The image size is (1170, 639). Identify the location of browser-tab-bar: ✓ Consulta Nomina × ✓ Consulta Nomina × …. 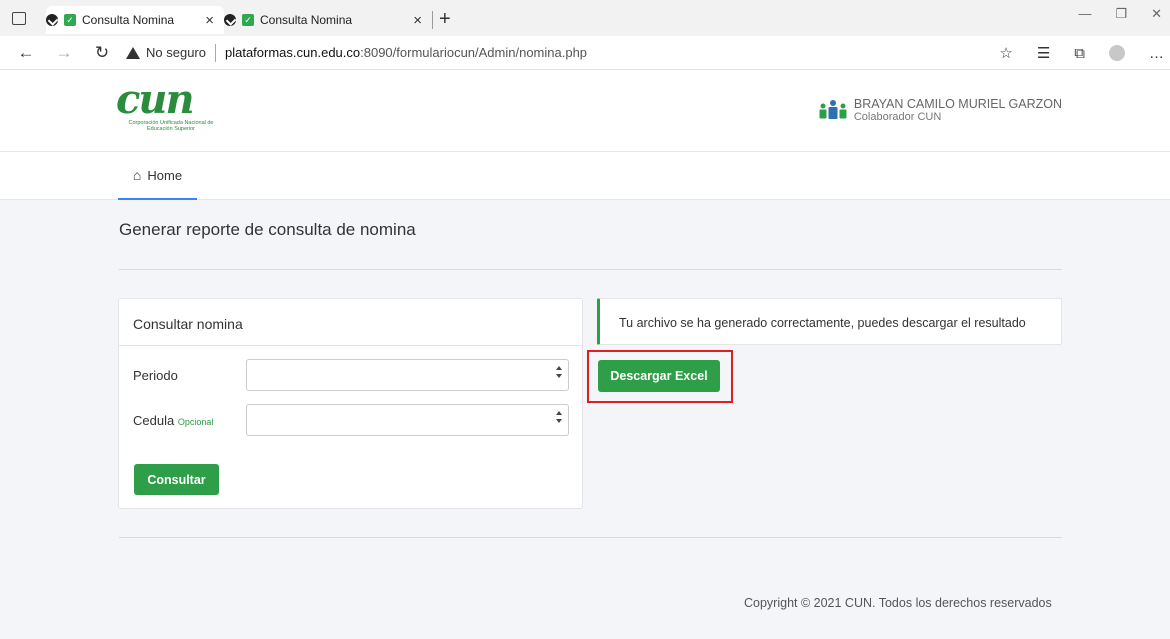
(585, 18).